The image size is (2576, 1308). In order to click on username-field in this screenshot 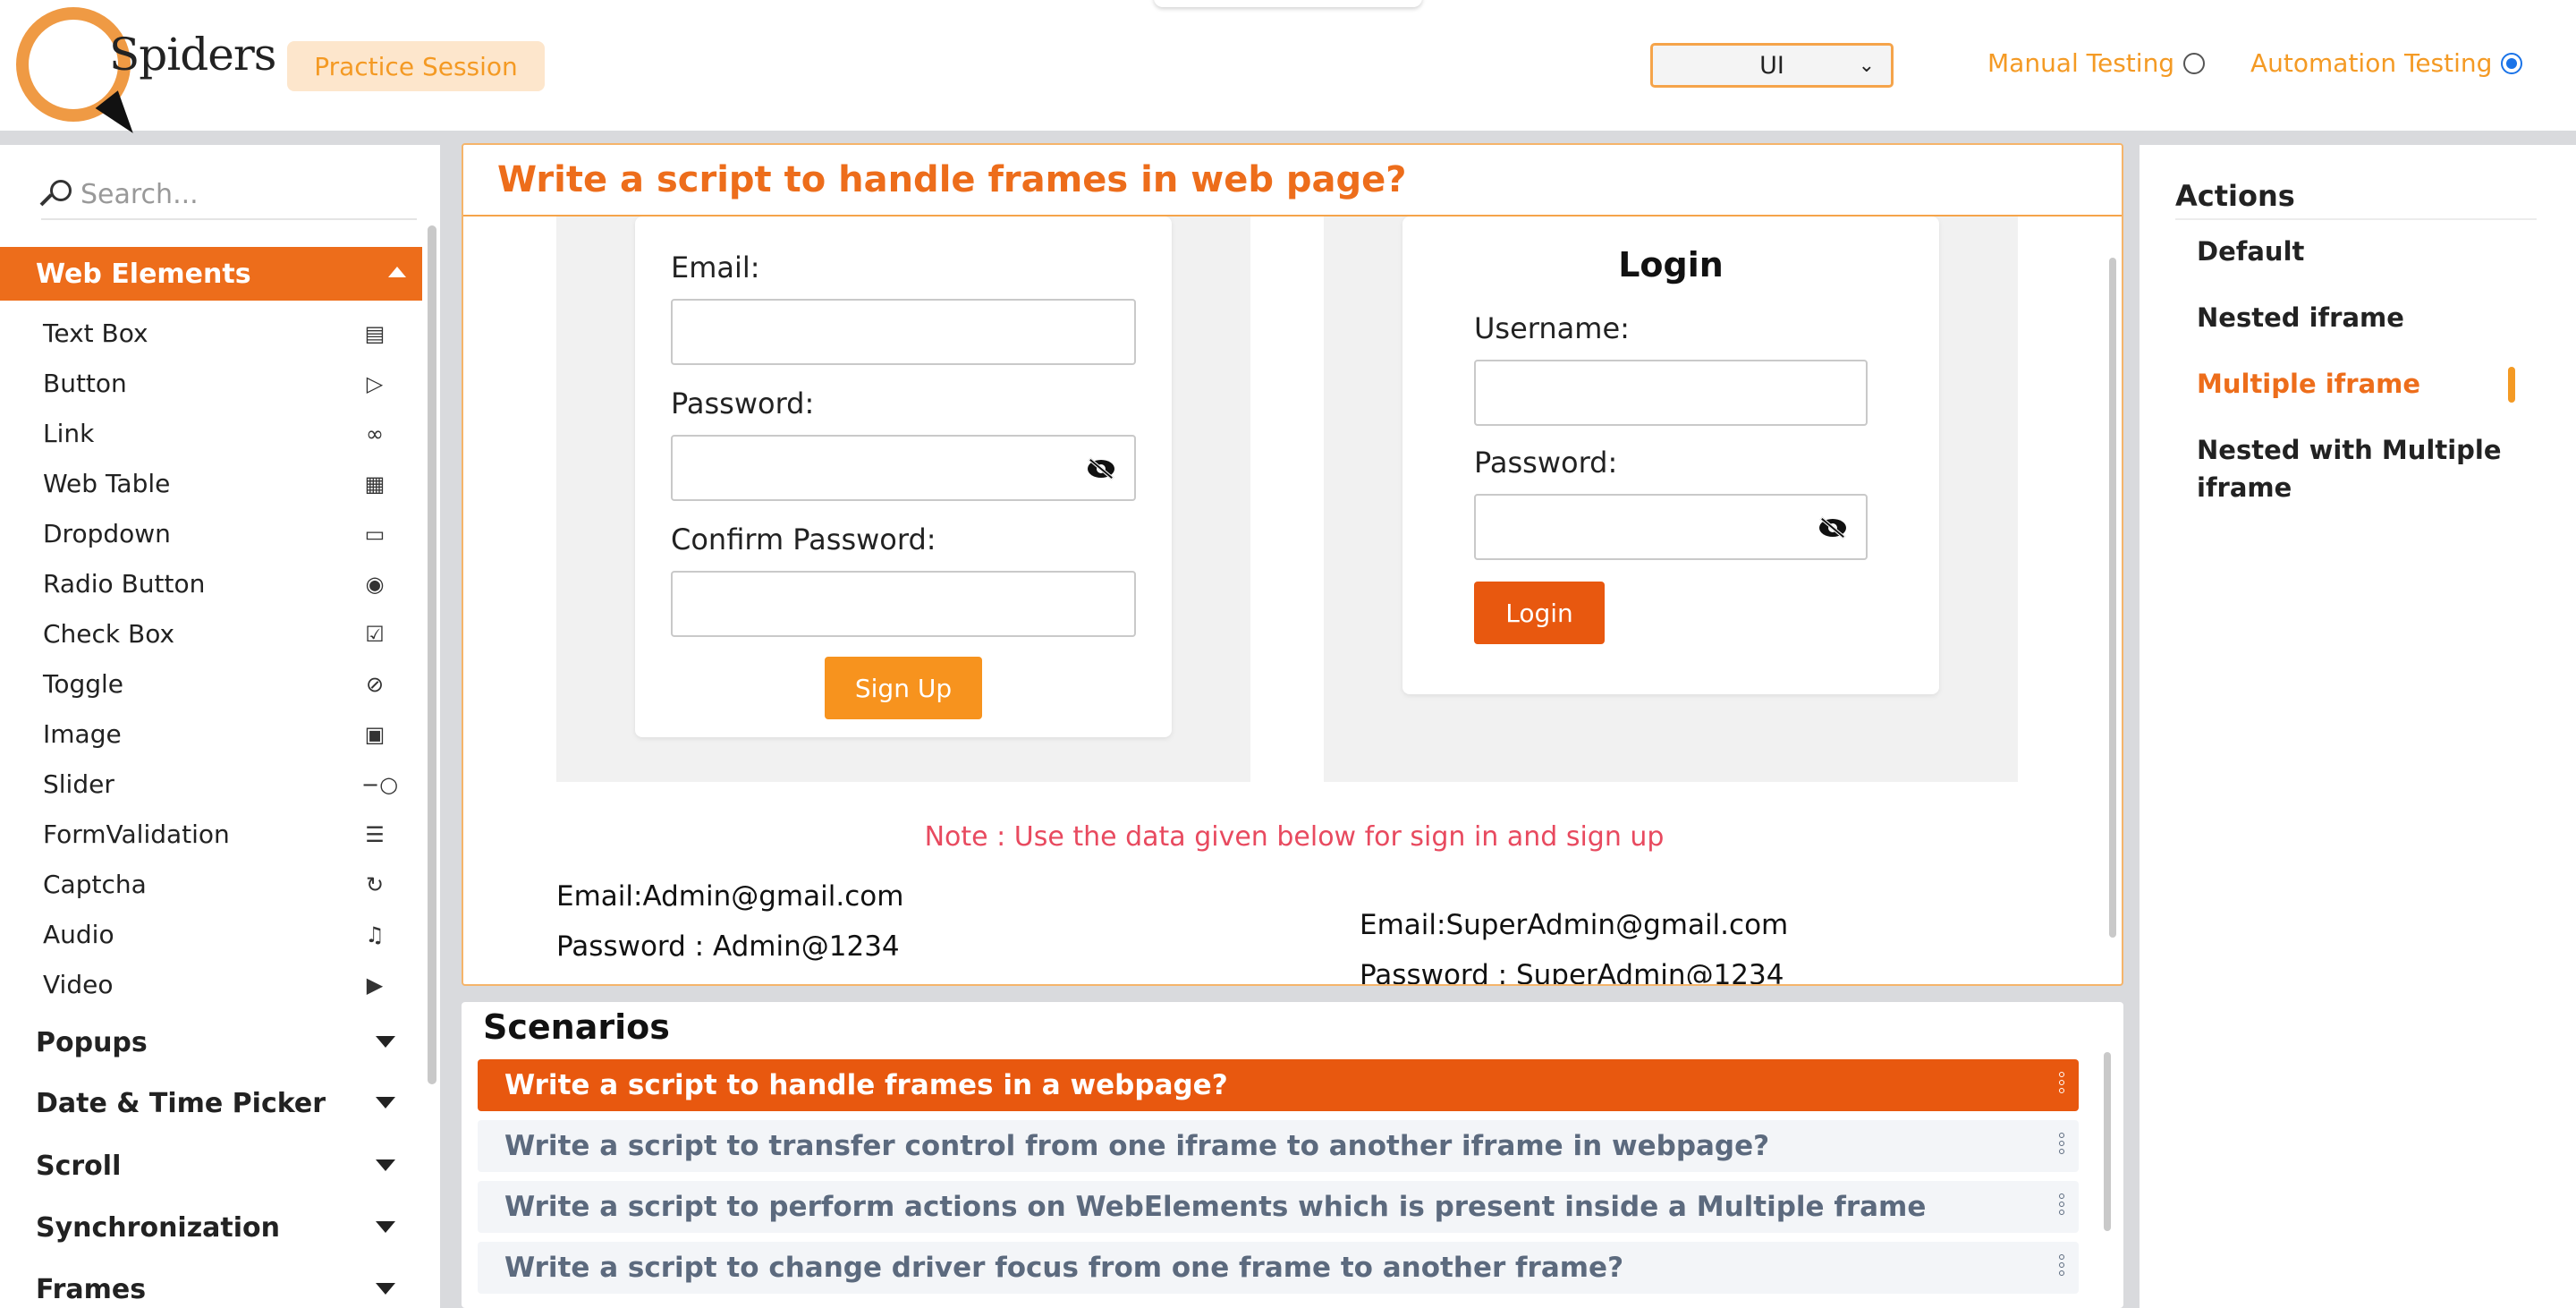, I will do `click(1671, 393)`.